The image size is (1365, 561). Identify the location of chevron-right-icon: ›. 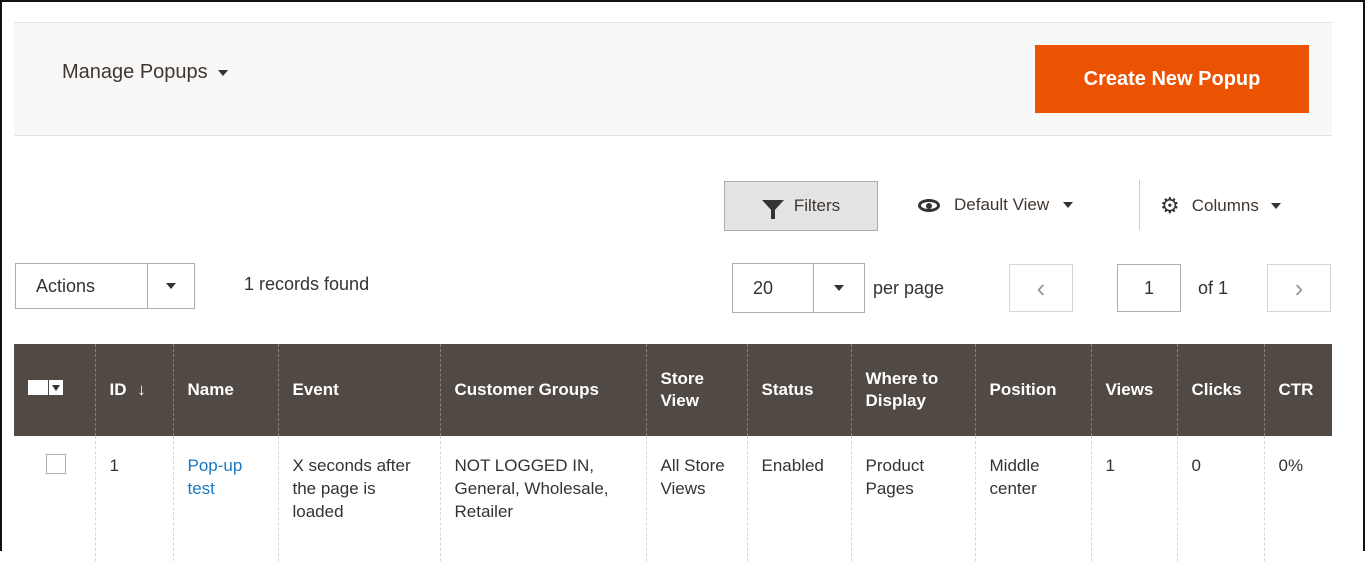
(1299, 287).